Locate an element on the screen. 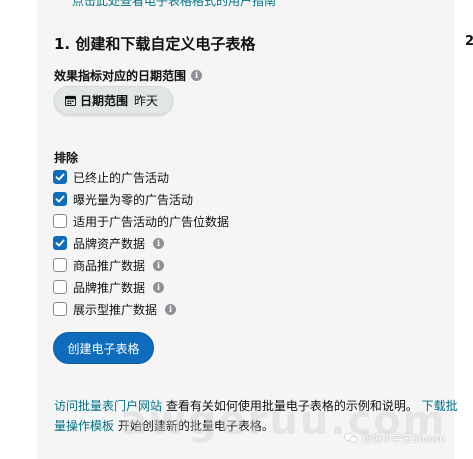 This screenshot has height=459, width=473. checkbox-label: 品牌资产数据 is located at coordinates (109, 243).